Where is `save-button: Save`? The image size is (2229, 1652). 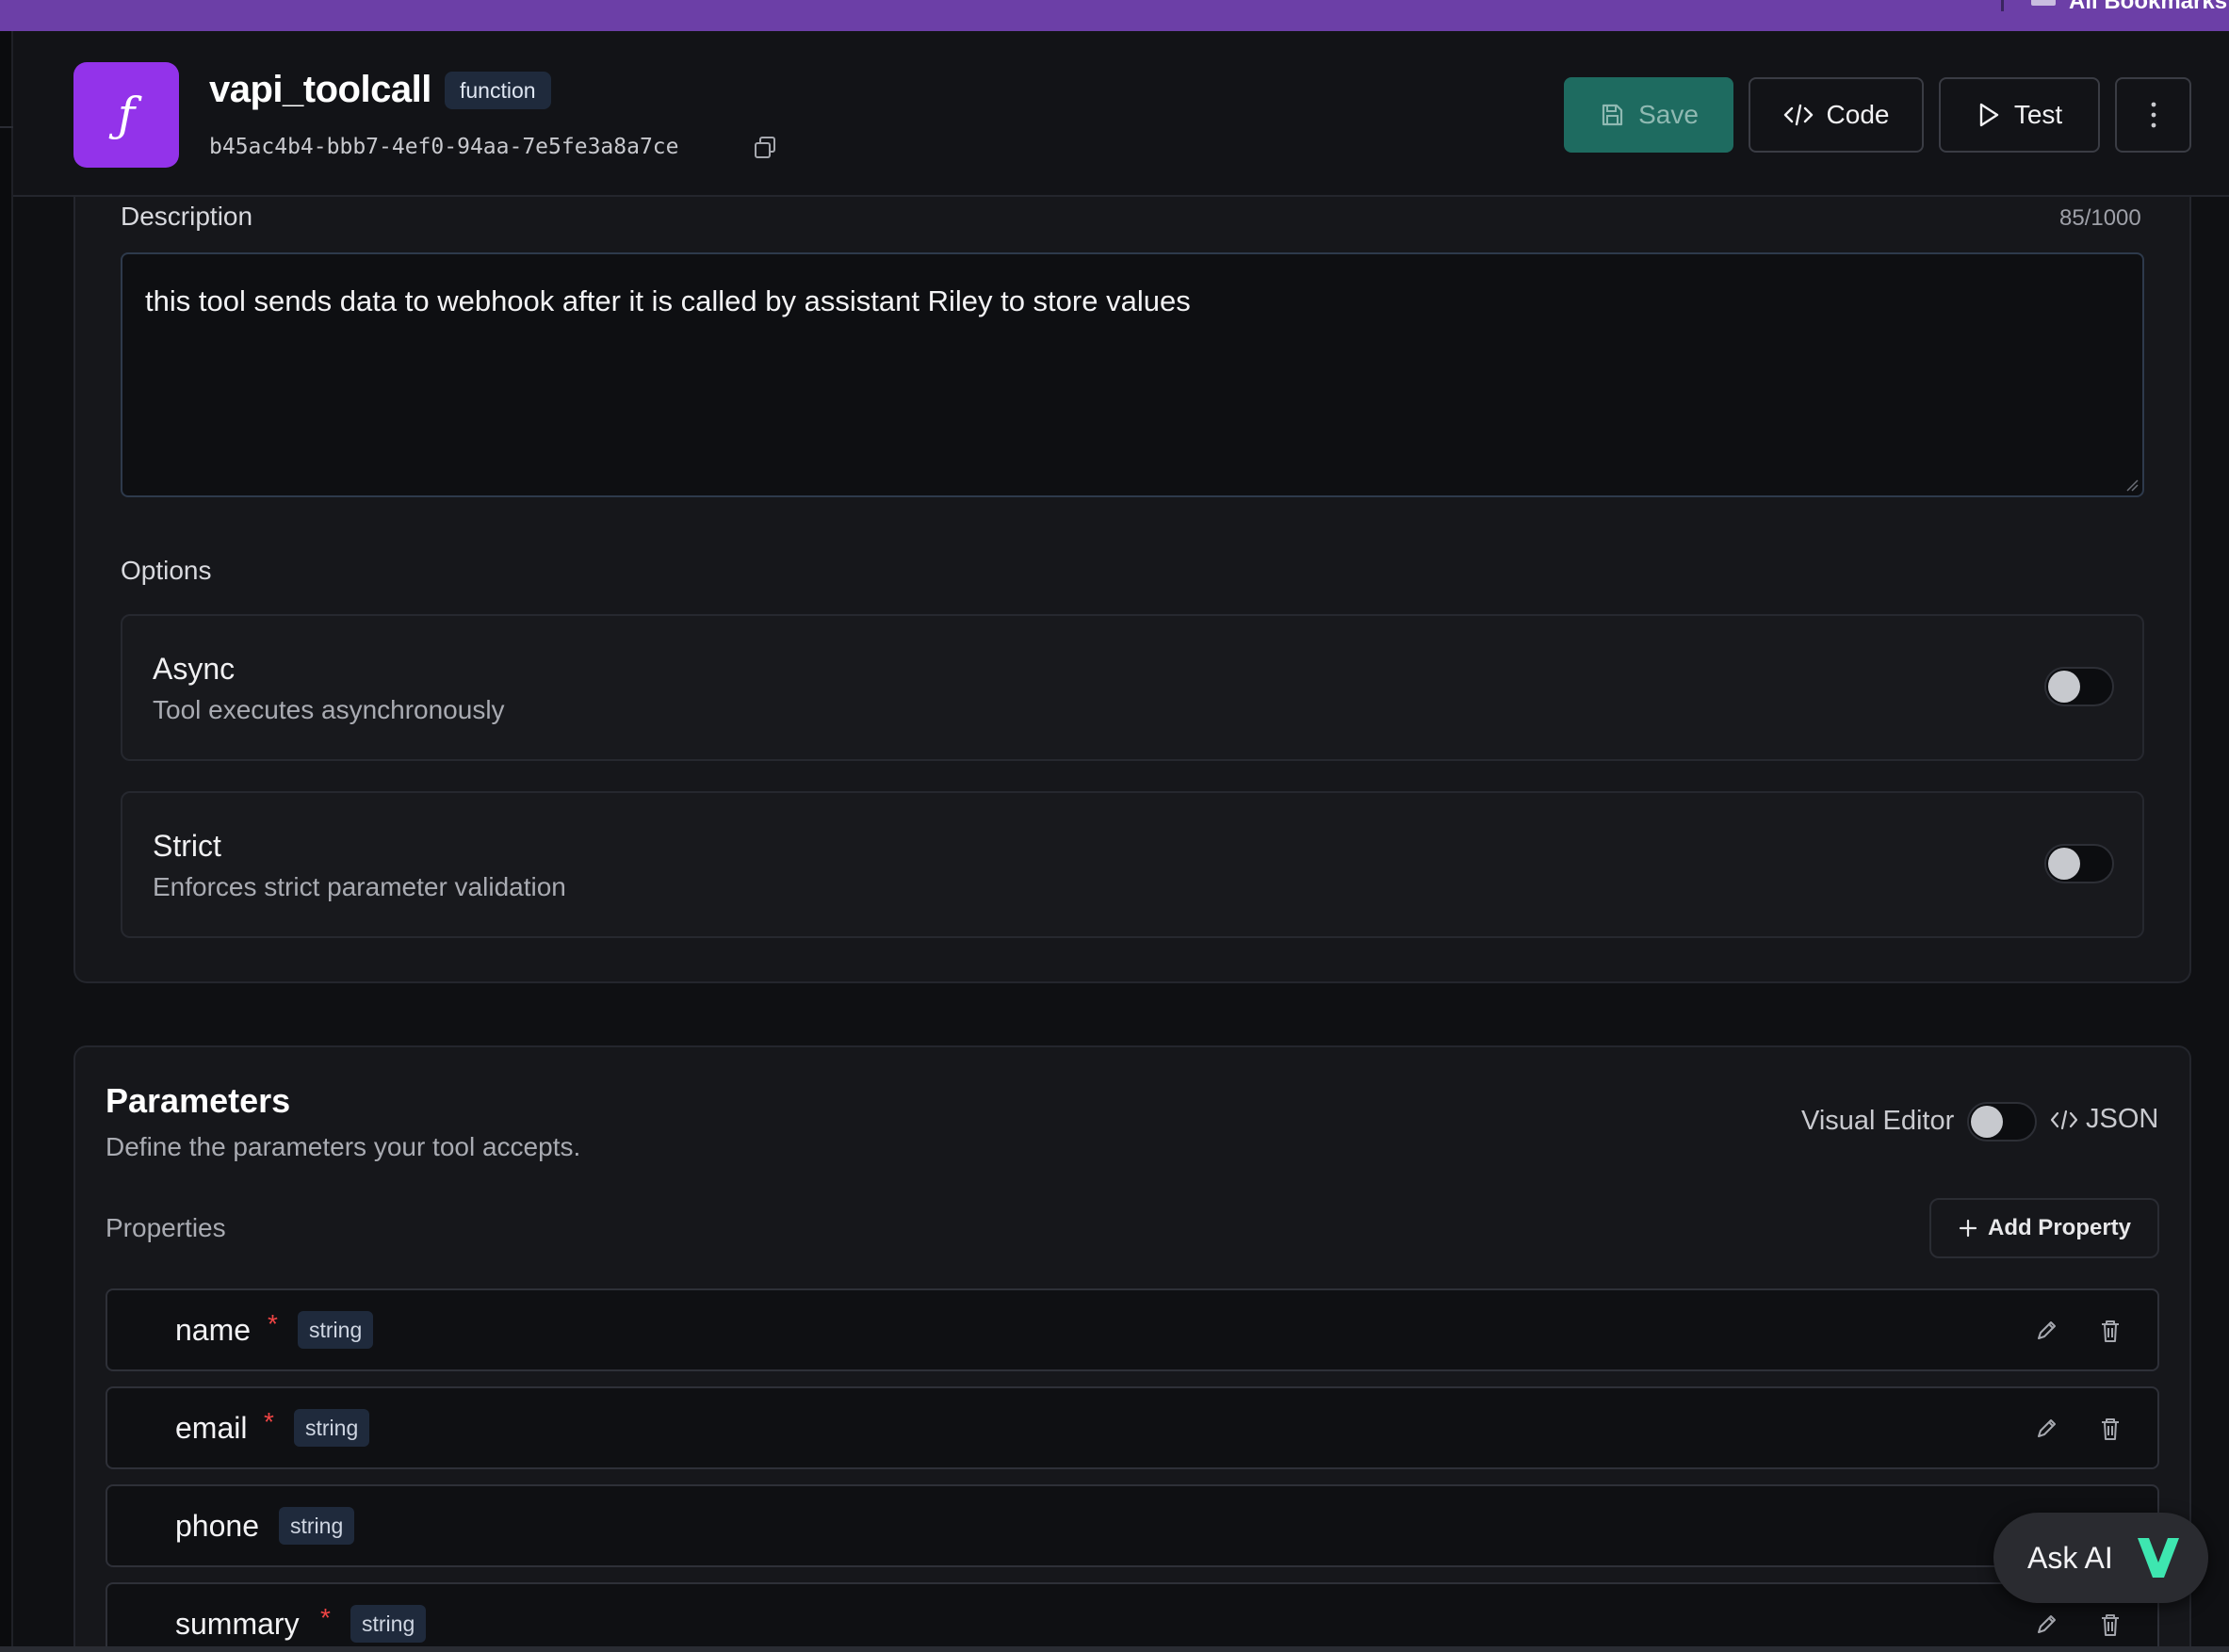 save-button: Save is located at coordinates (1648, 115).